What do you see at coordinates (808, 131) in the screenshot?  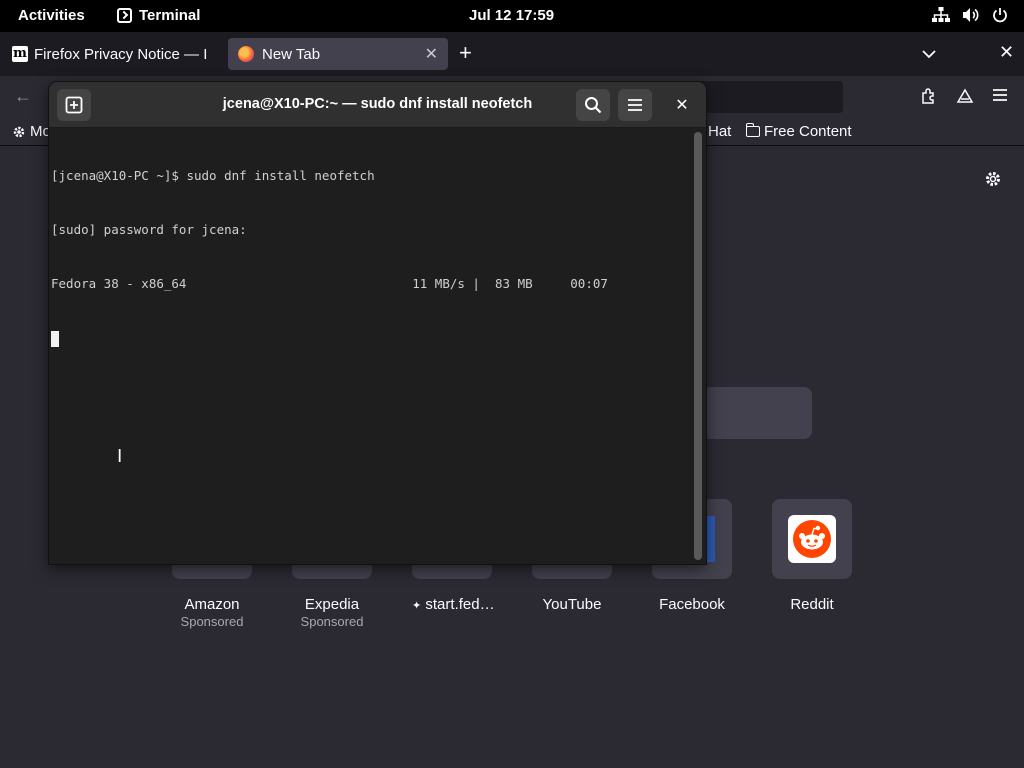 I see `bookmark-label: Free Content` at bounding box center [808, 131].